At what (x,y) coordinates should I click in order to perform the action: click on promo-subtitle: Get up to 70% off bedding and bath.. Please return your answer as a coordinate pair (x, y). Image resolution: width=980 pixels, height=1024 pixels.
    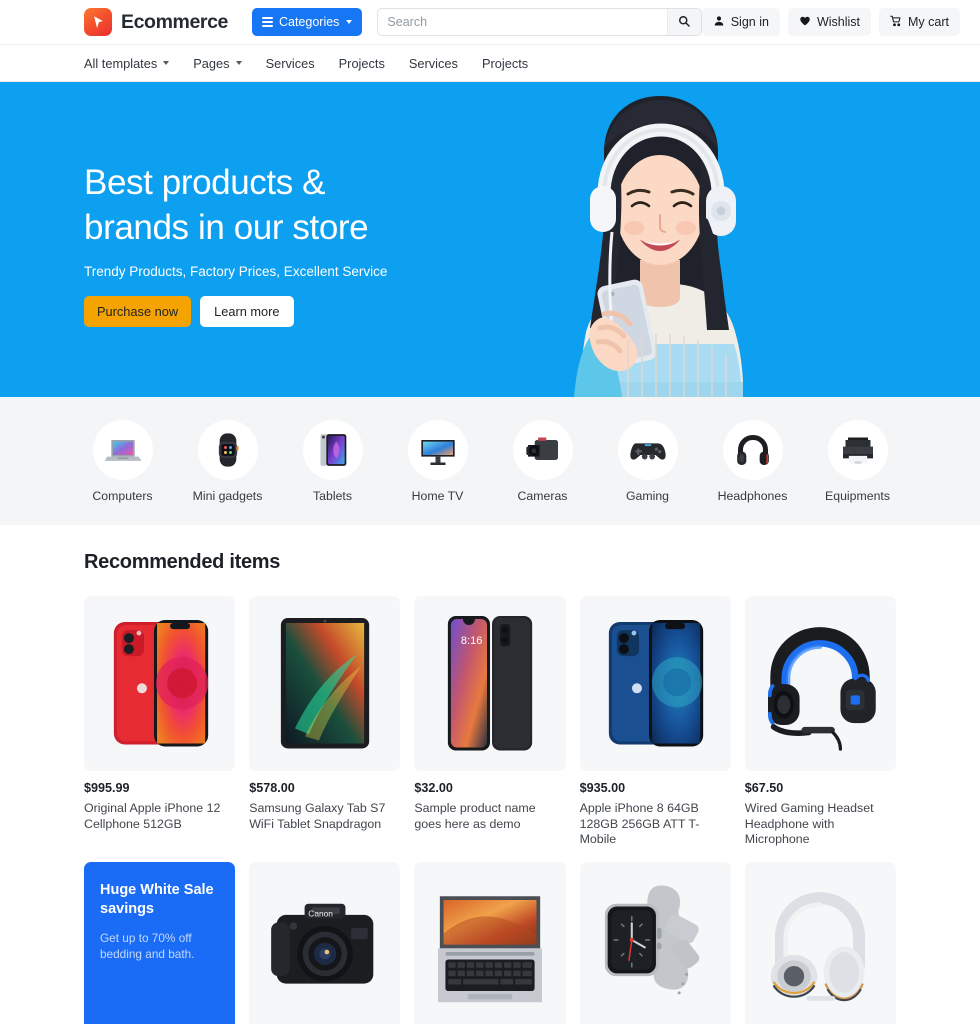
    Looking at the image, I should click on (147, 945).